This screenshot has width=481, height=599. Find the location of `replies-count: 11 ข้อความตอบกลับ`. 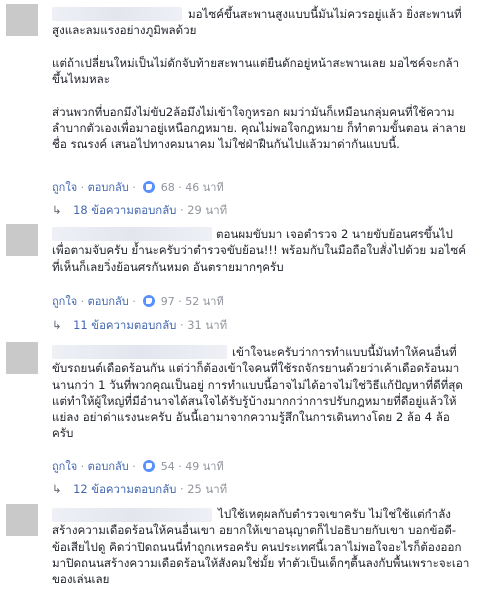

replies-count: 11 ข้อความตอบกลับ is located at coordinates (124, 325).